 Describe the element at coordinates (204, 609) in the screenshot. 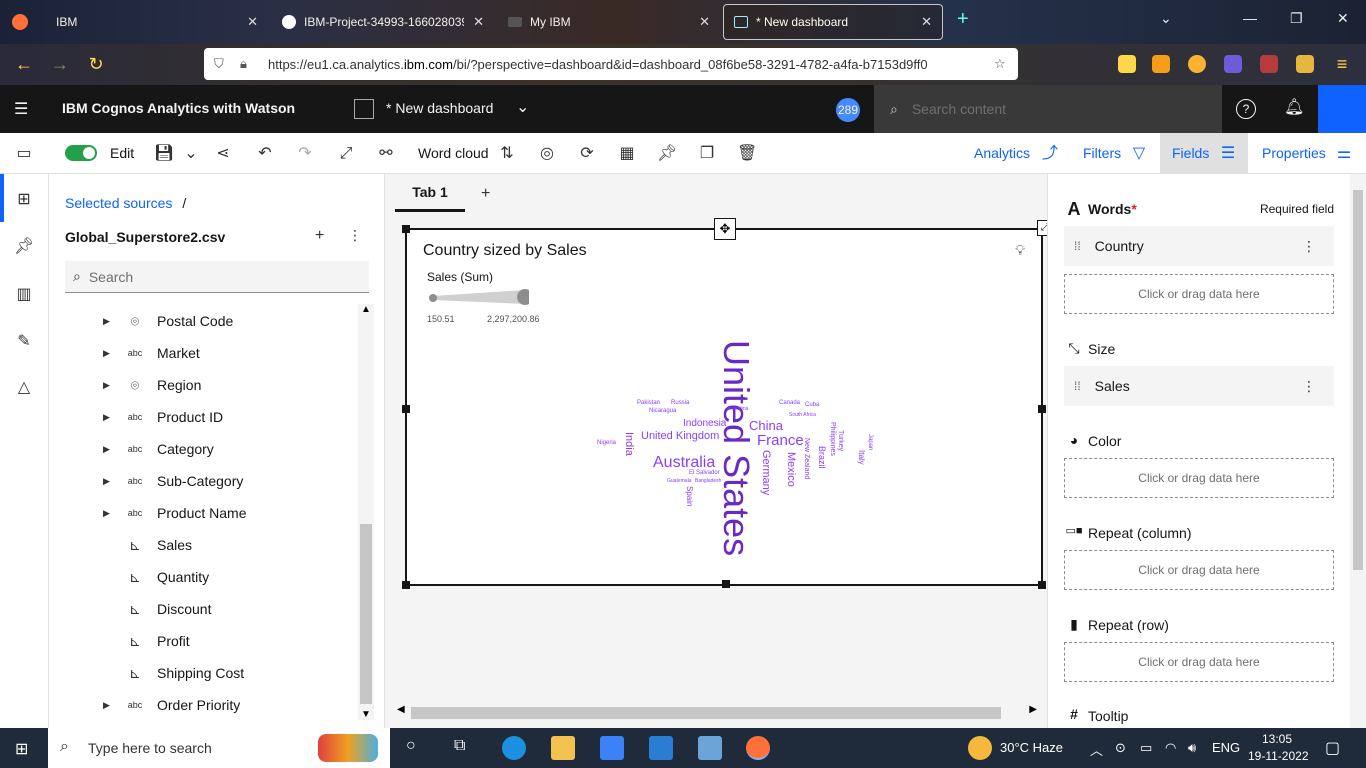

I see `field-item: ⊾ Discount` at that location.